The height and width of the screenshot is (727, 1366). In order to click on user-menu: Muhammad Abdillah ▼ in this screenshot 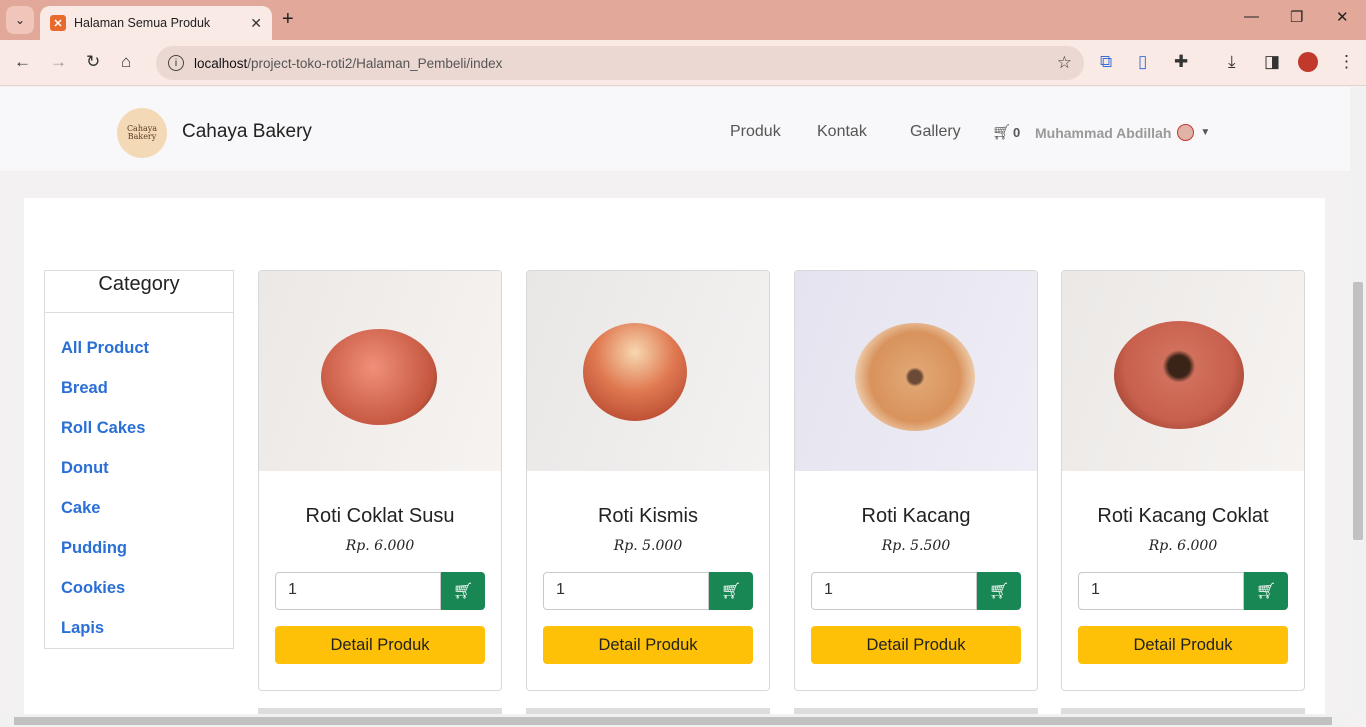, I will do `click(1122, 132)`.